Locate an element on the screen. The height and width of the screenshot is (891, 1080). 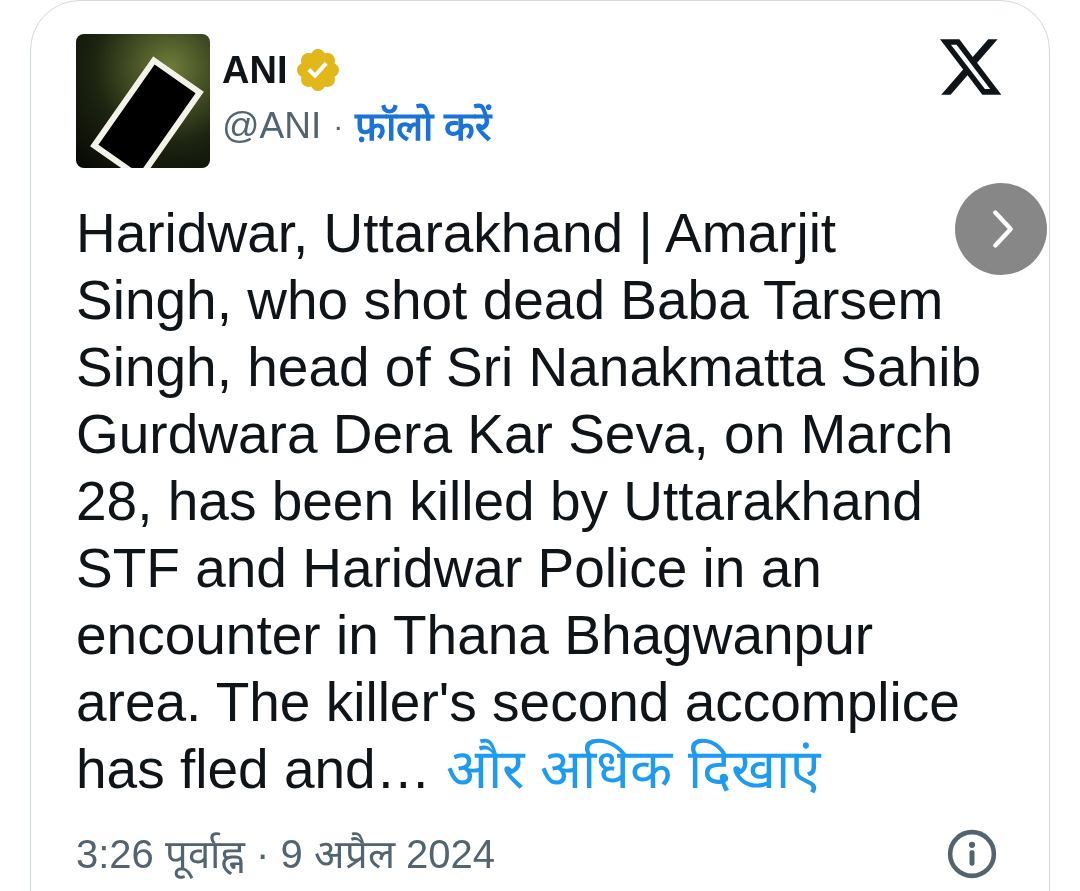
author-name: ANI is located at coordinates (255, 70).